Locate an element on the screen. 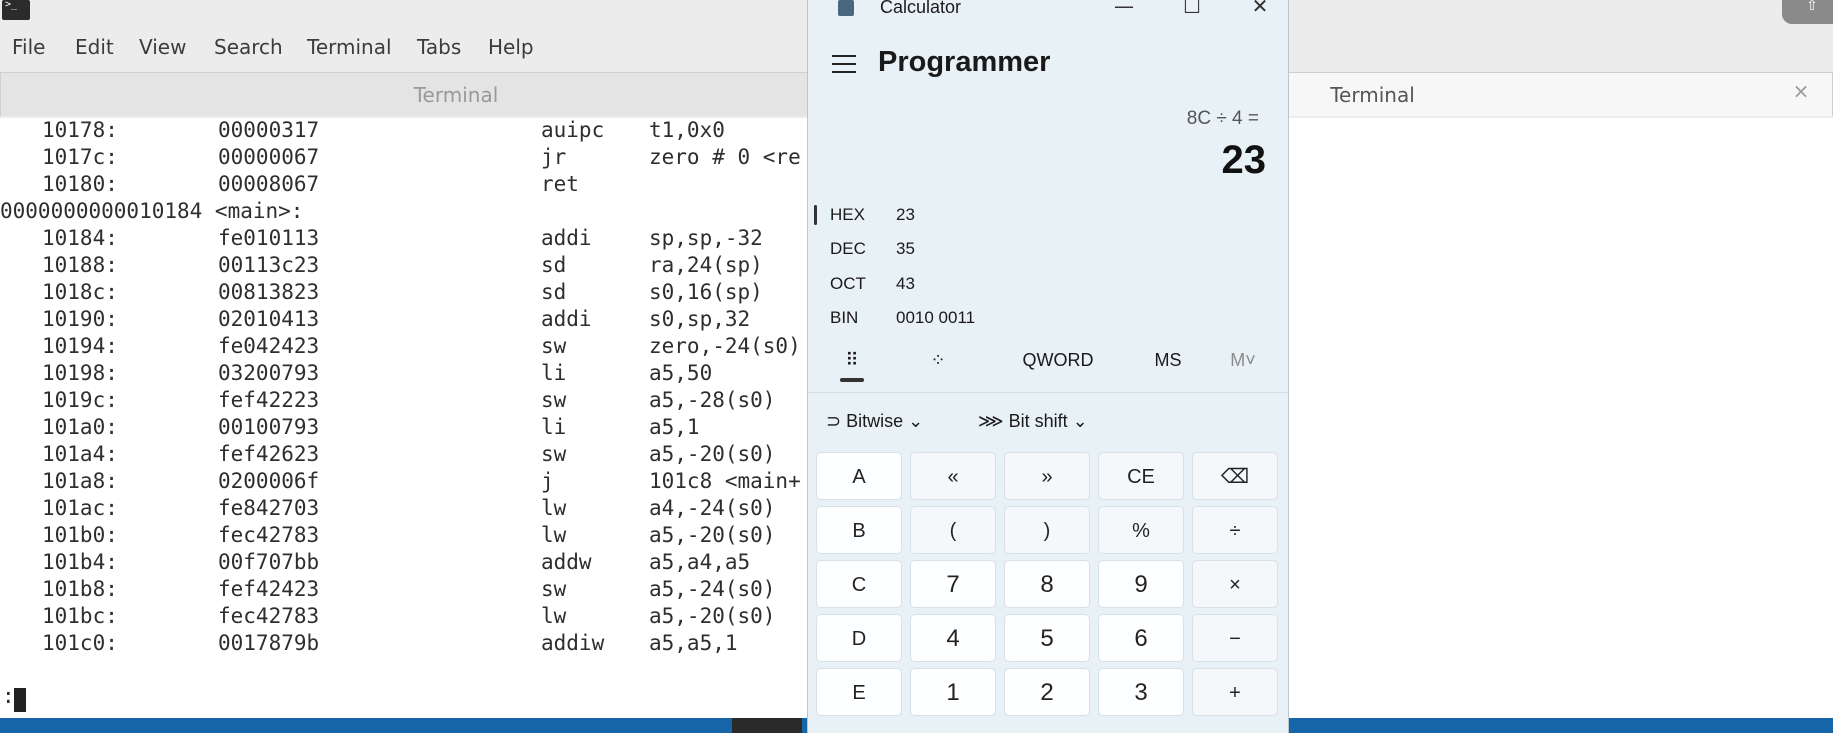 The image size is (1833, 733). key-a: A is located at coordinates (859, 476).